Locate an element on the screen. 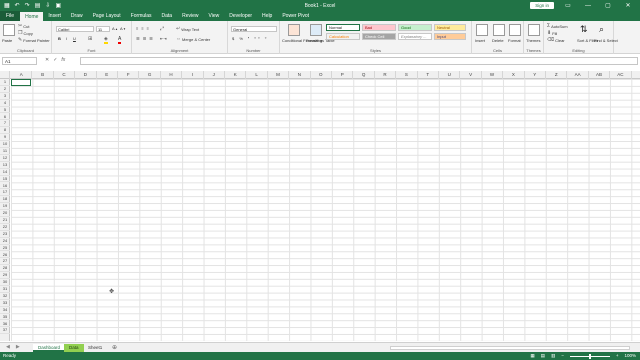 The width and height of the screenshot is (640, 360). page-break-view-icon: ▥ is located at coordinates (553, 356).